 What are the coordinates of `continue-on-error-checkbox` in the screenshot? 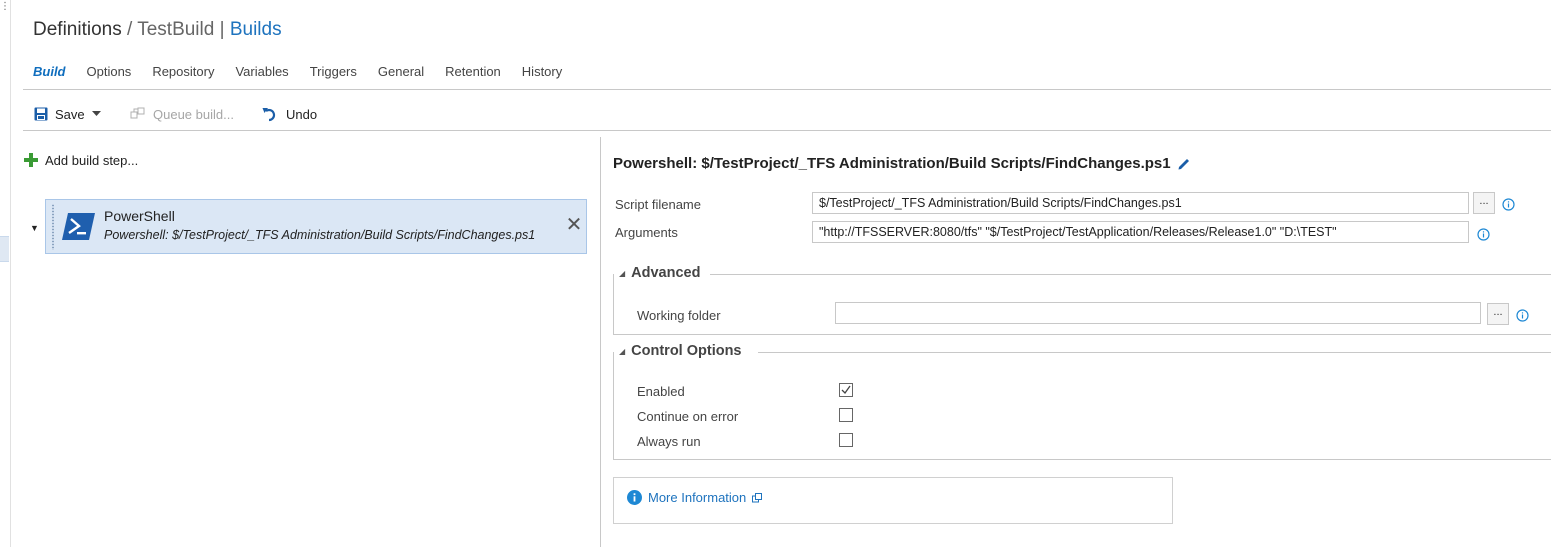 It's located at (846, 415).